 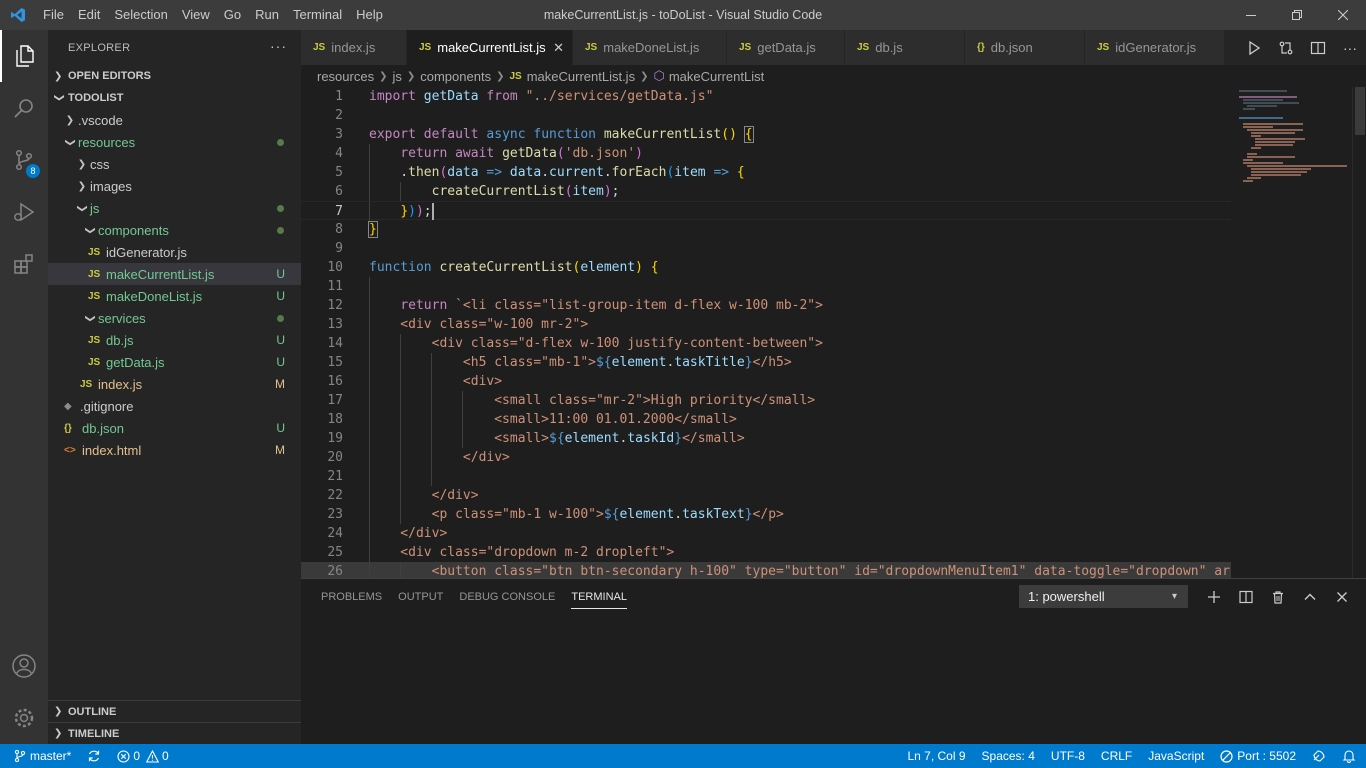 What do you see at coordinates (558, 48) in the screenshot?
I see `close-tab-icon: ✕` at bounding box center [558, 48].